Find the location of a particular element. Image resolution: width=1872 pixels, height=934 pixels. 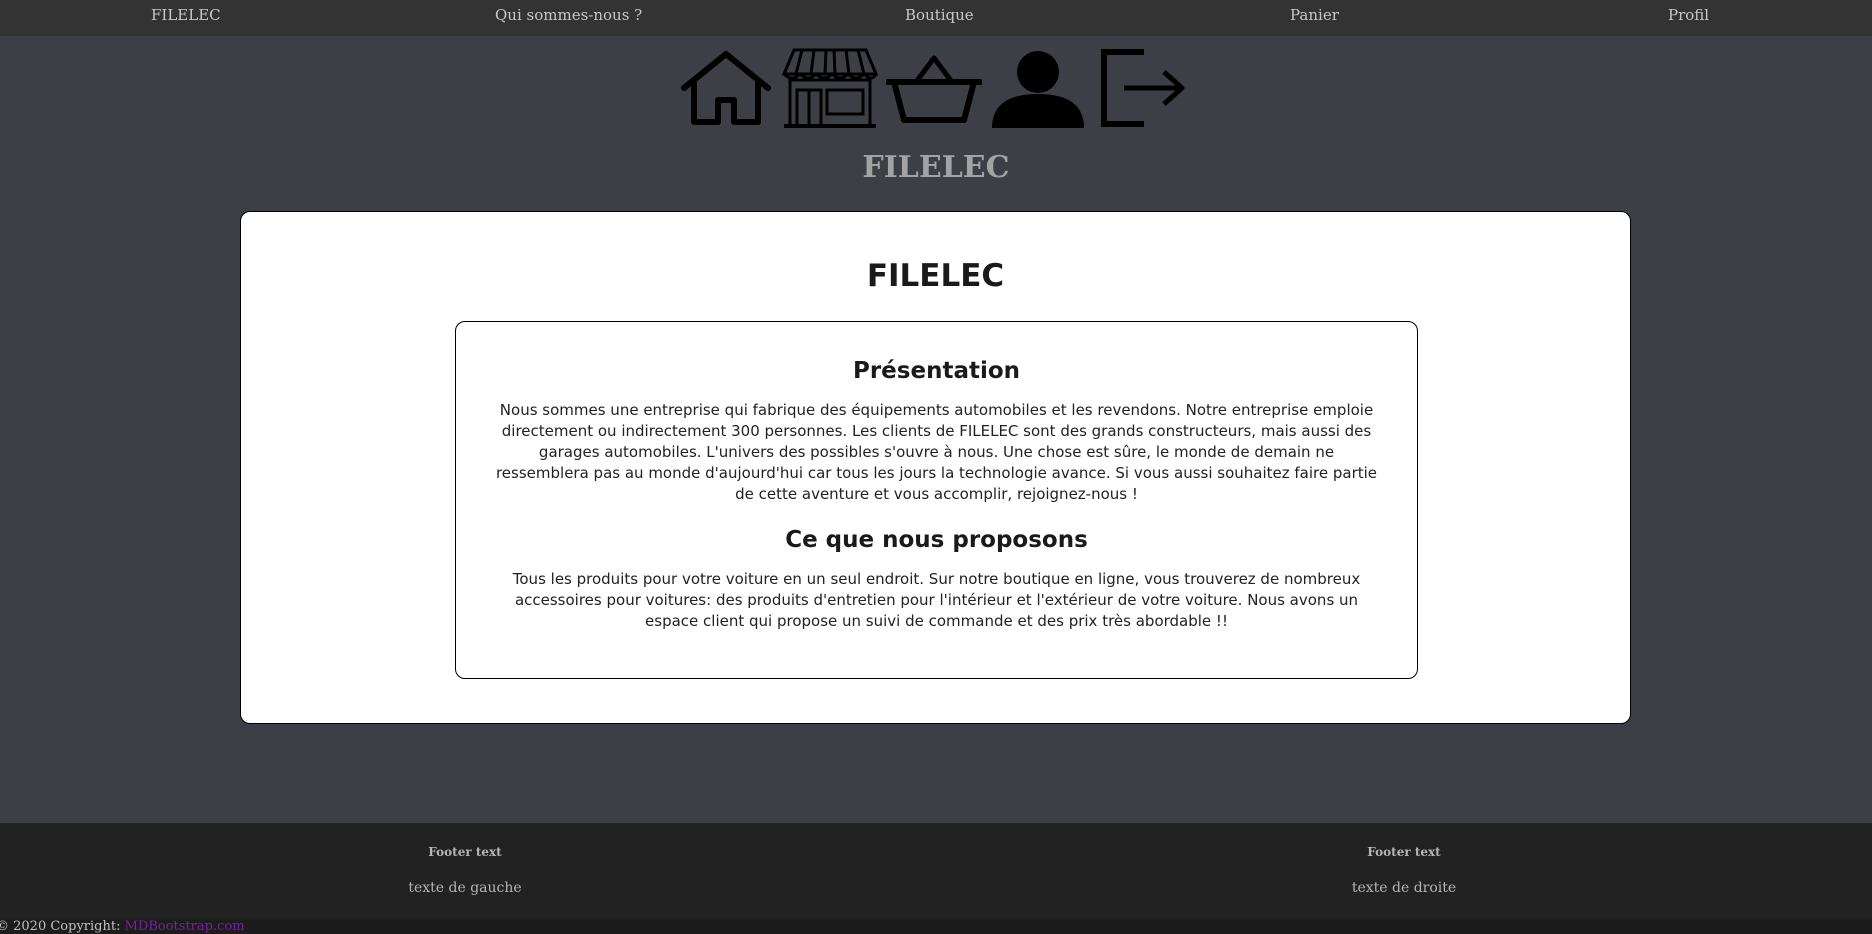

basket-icon is located at coordinates (934, 88).